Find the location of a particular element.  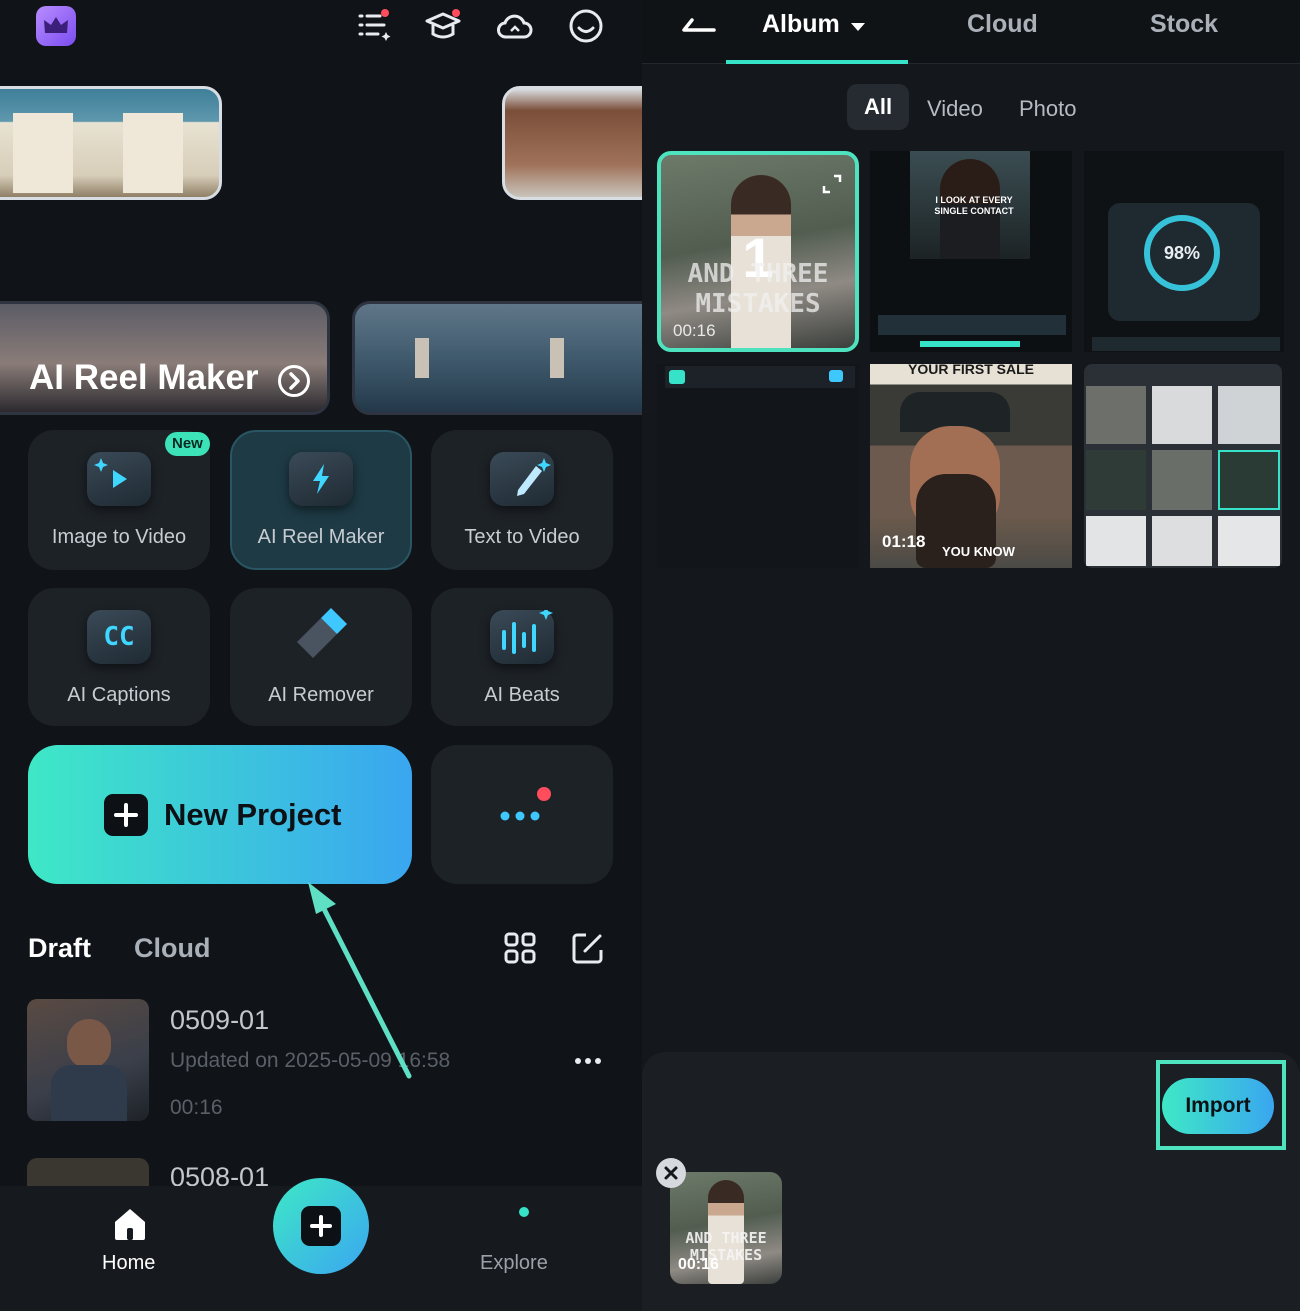

selection-tray: Import AND THREE MISTAKES 00:16 is located at coordinates (971, 1181).